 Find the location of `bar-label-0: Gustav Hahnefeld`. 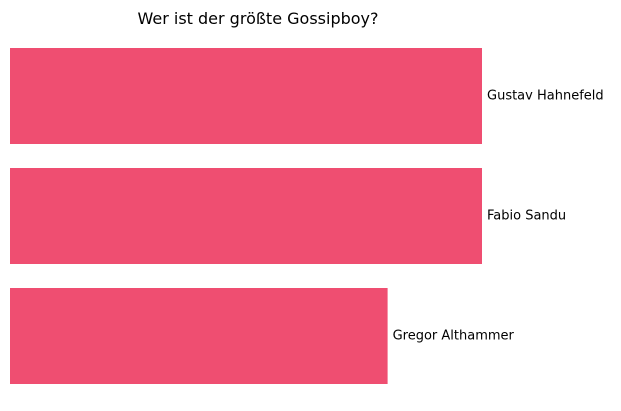

bar-label-0: Gustav Hahnefeld is located at coordinates (545, 96).